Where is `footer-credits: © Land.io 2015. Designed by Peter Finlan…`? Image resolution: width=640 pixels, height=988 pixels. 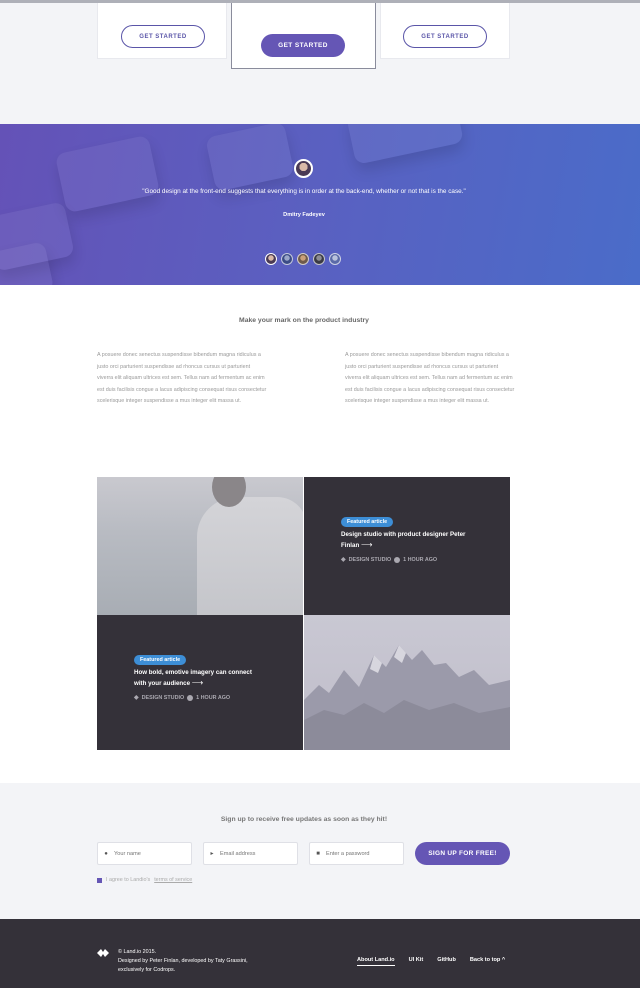 footer-credits: © Land.io 2015. Designed by Peter Finlan… is located at coordinates (185, 961).